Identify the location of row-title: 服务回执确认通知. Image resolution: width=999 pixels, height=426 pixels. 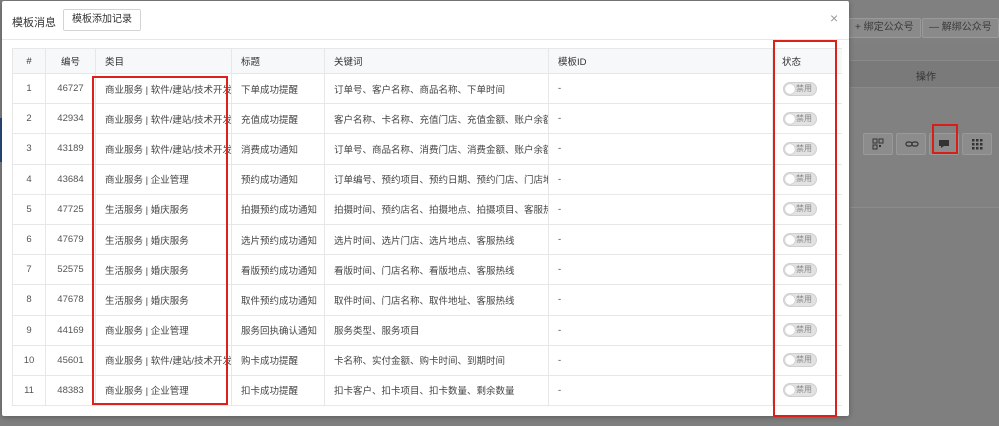
(278, 330).